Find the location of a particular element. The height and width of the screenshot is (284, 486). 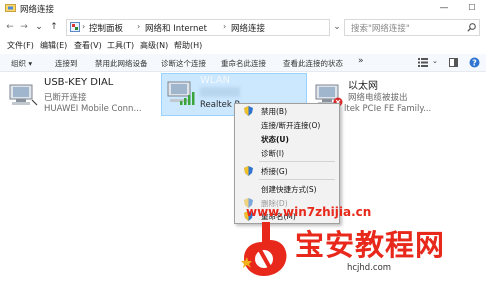

watermark-domain: hcjhd.com is located at coordinates (369, 268).